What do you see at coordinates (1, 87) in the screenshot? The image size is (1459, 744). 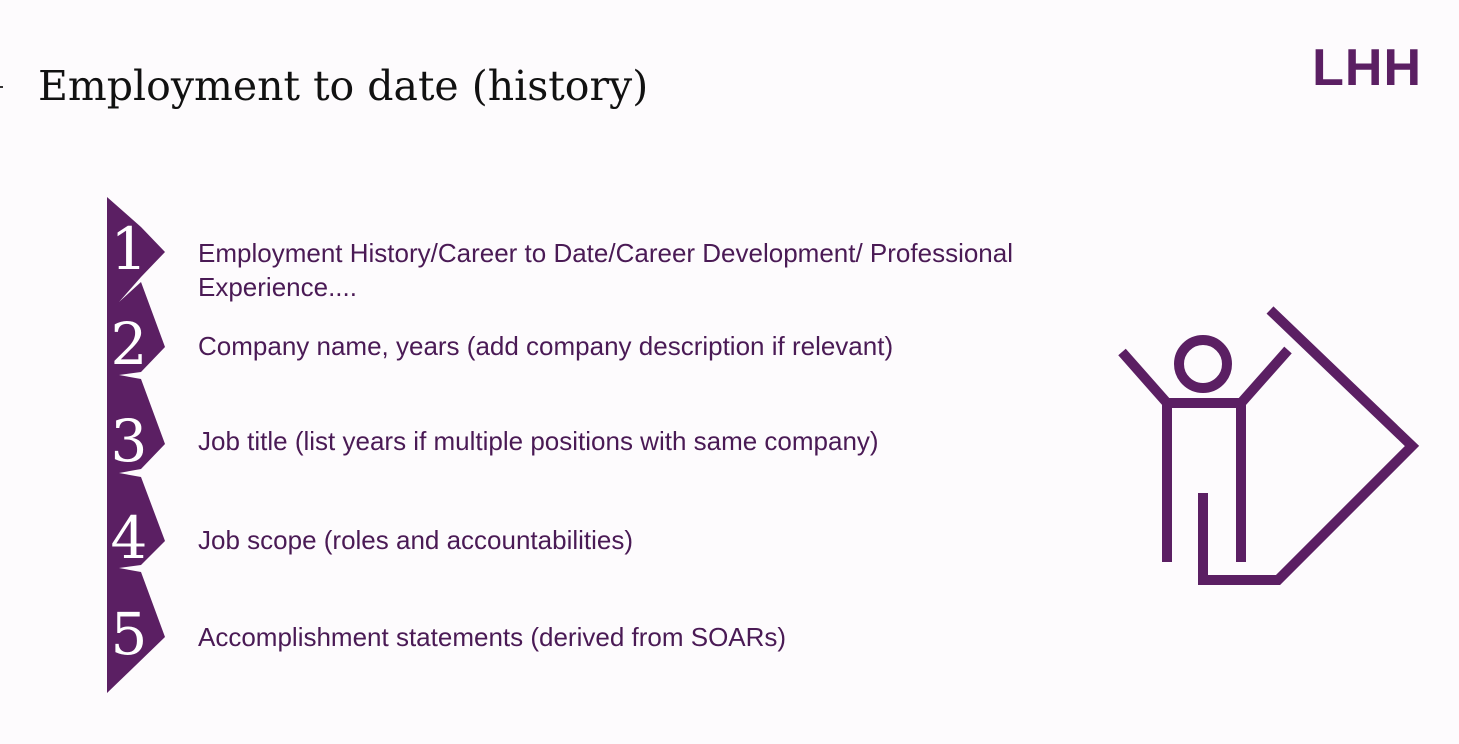 I see `slide-edge-mark` at bounding box center [1, 87].